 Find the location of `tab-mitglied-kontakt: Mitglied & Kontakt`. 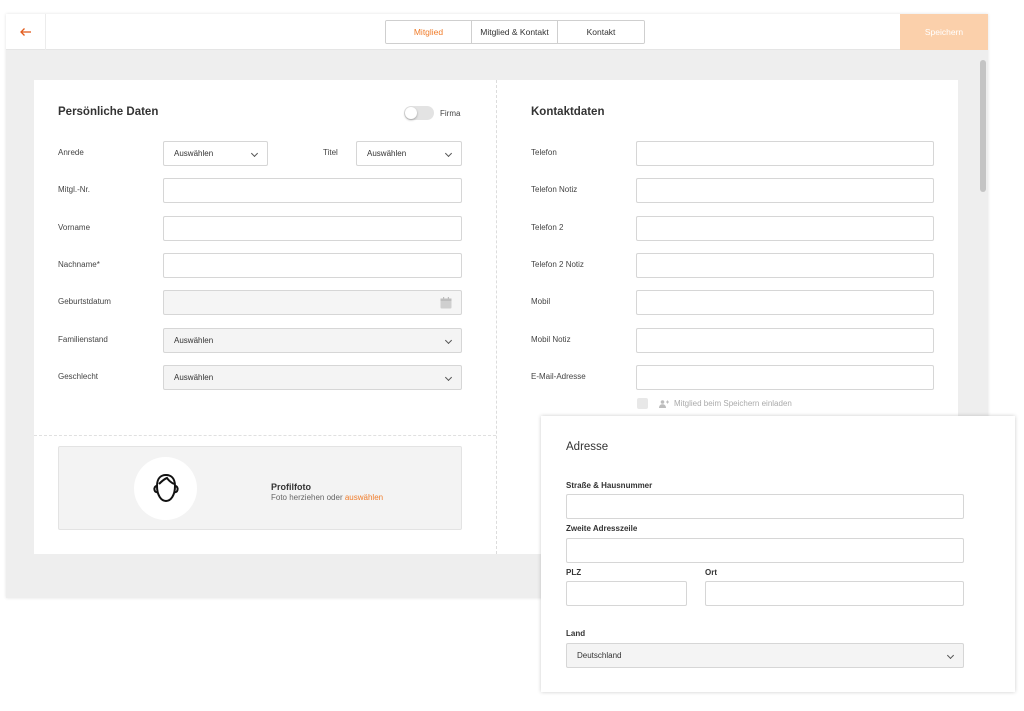

tab-mitglied-kontakt: Mitglied & Kontakt is located at coordinates (515, 32).